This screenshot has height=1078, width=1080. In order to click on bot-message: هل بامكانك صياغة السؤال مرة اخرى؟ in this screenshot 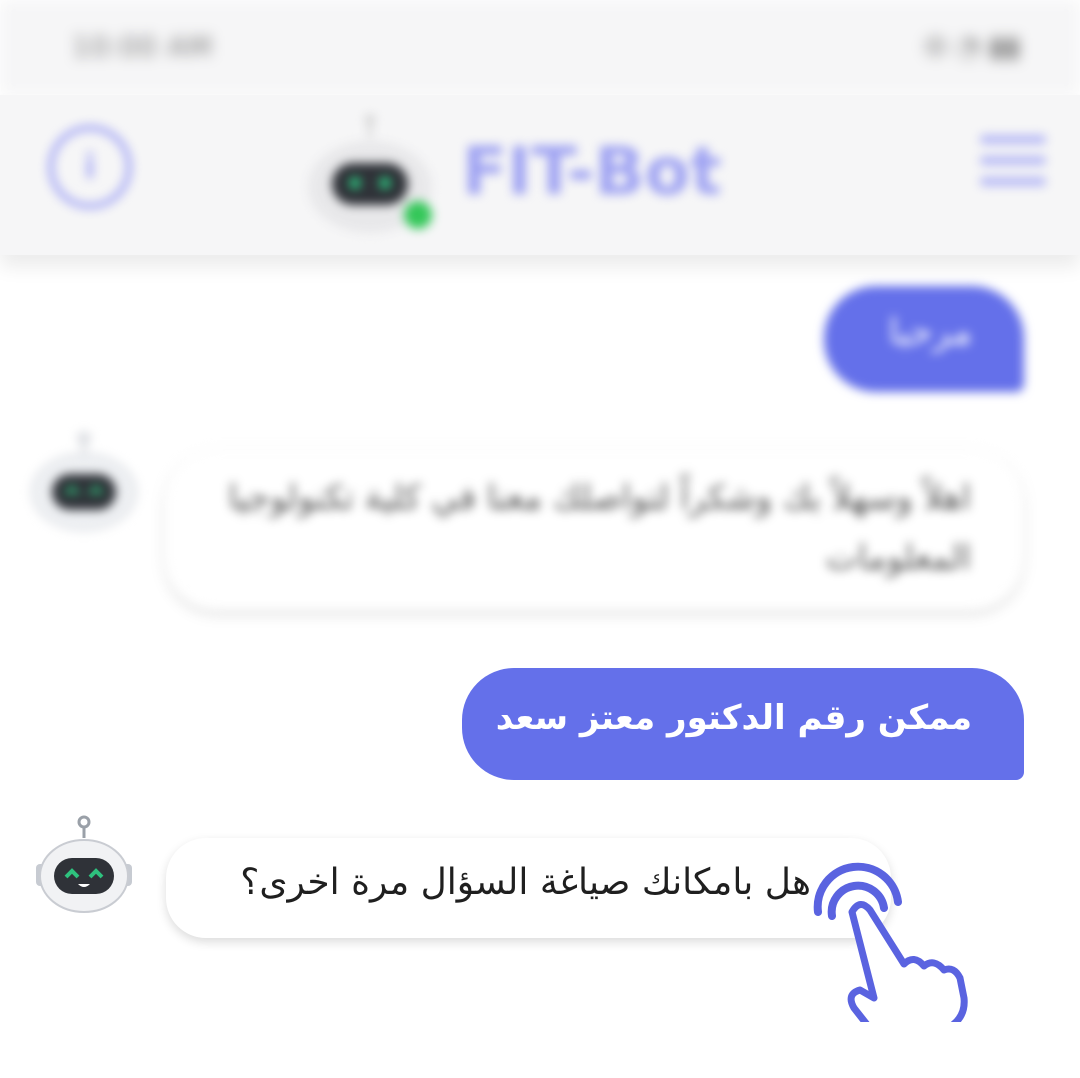, I will do `click(528, 888)`.